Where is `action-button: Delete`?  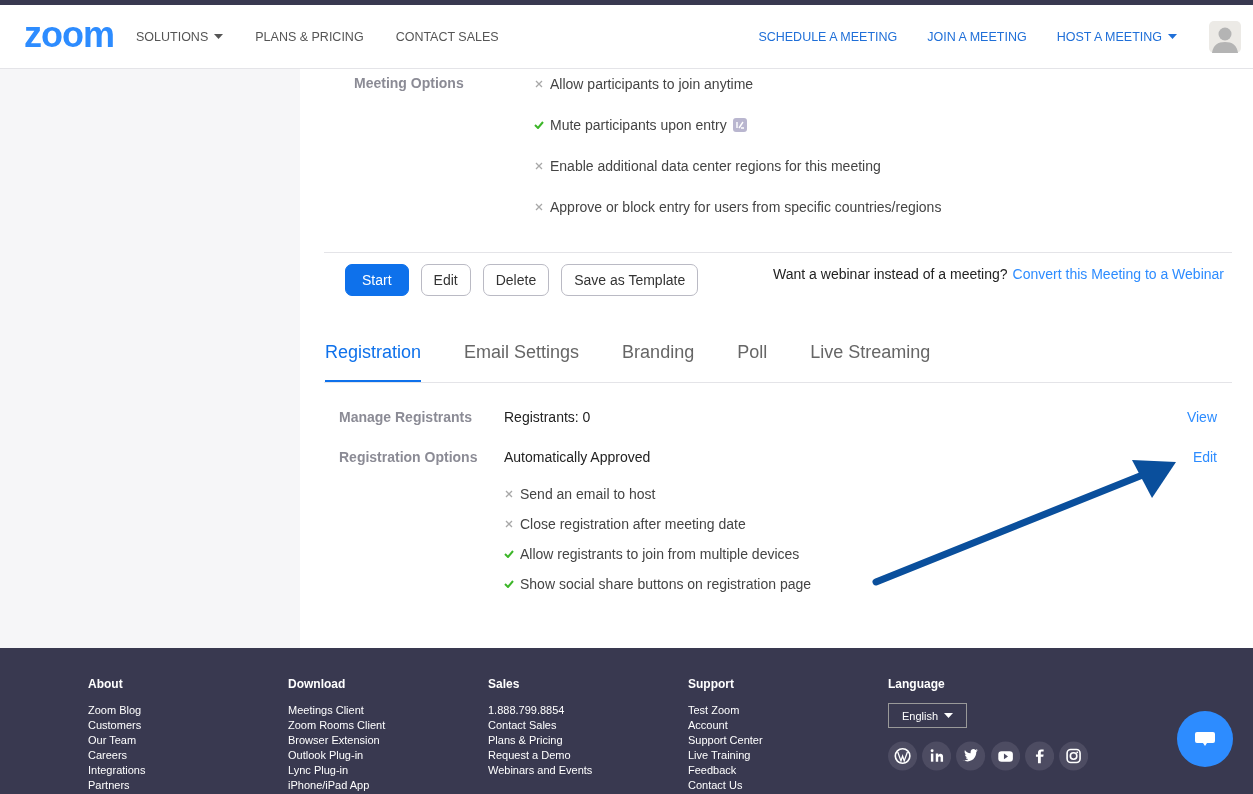
action-button: Delete is located at coordinates (516, 280).